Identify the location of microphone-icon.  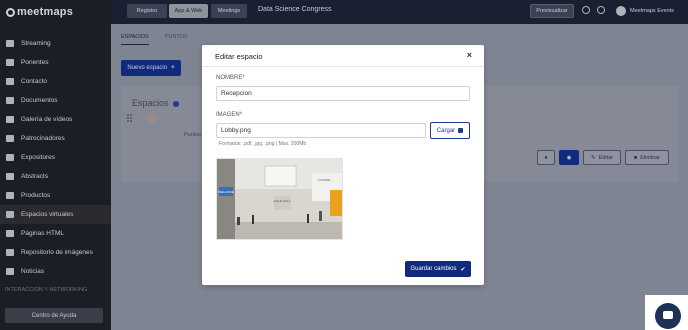
(10, 62).